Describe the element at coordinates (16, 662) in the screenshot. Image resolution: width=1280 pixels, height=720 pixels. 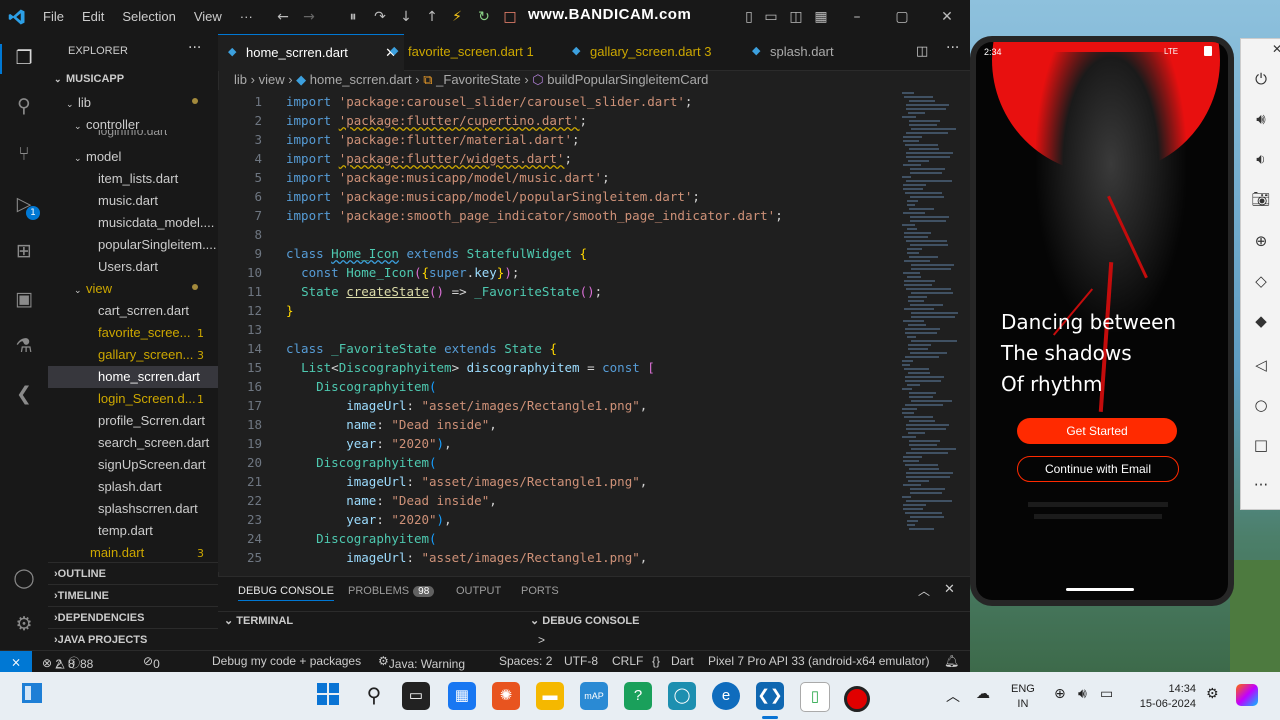
I see `remote-indicator-icon: ⨯` at that location.